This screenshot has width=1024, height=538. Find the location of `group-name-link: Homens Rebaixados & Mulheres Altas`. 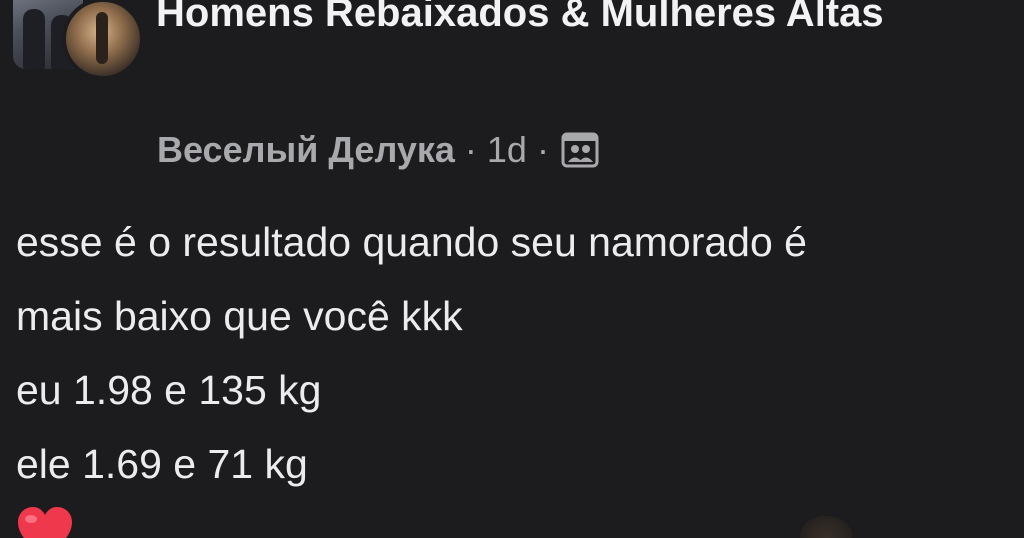

group-name-link: Homens Rebaixados & Mulheres Altas is located at coordinates (576, 25).